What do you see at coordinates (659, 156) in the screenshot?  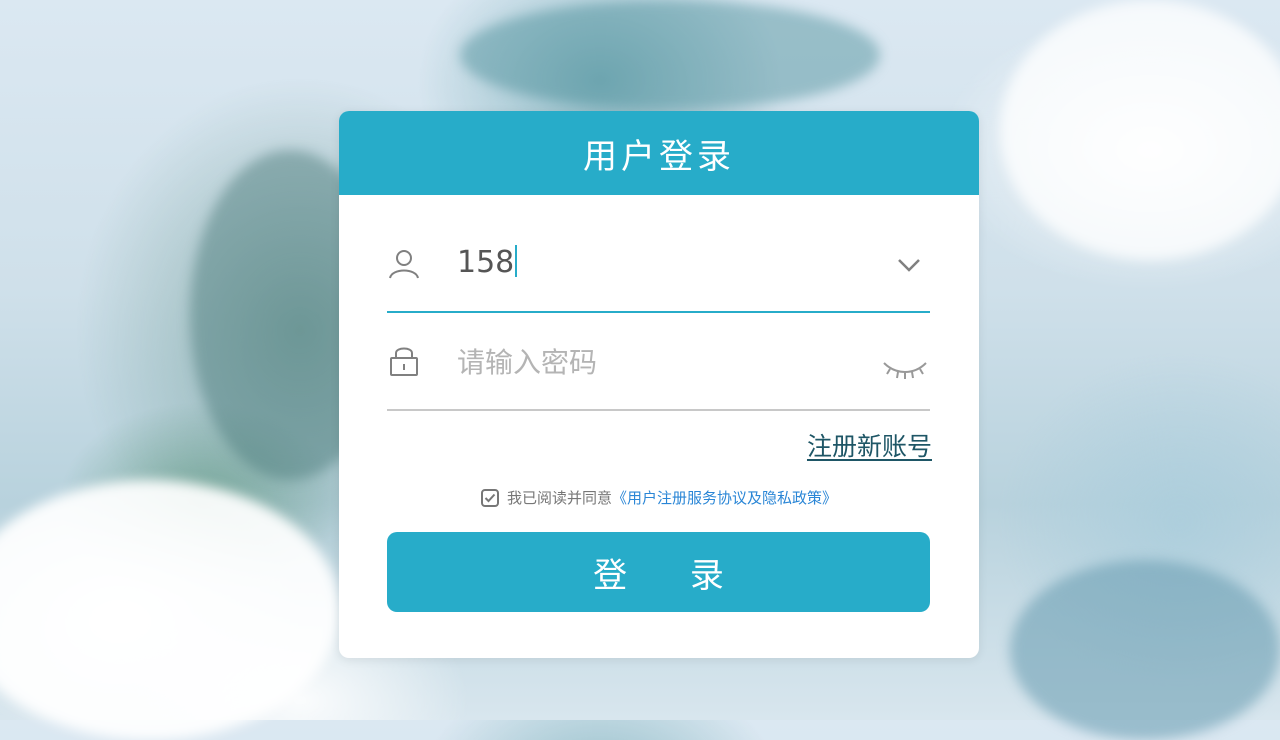 I see `page-title: 用户登录` at bounding box center [659, 156].